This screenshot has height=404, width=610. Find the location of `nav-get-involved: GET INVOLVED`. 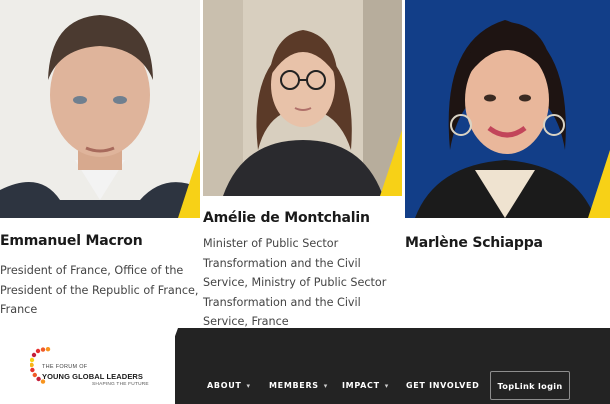

nav-get-involved: GET INVOLVED is located at coordinates (443, 385).